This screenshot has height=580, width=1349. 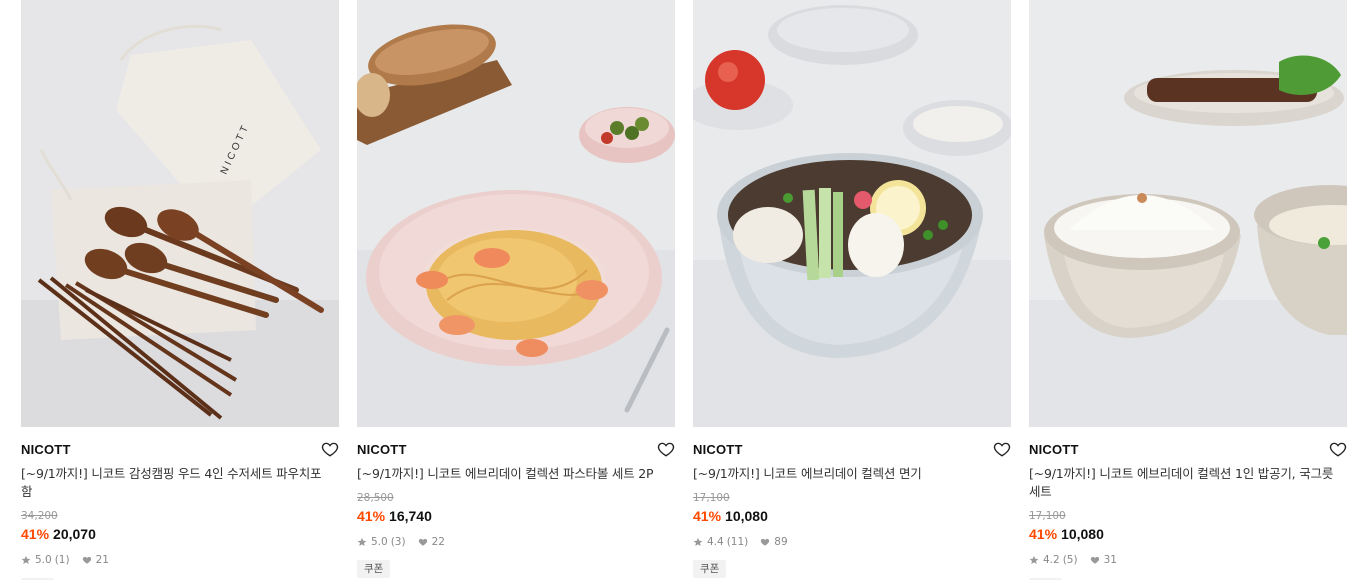 I want to click on like-count: 21, so click(x=102, y=560).